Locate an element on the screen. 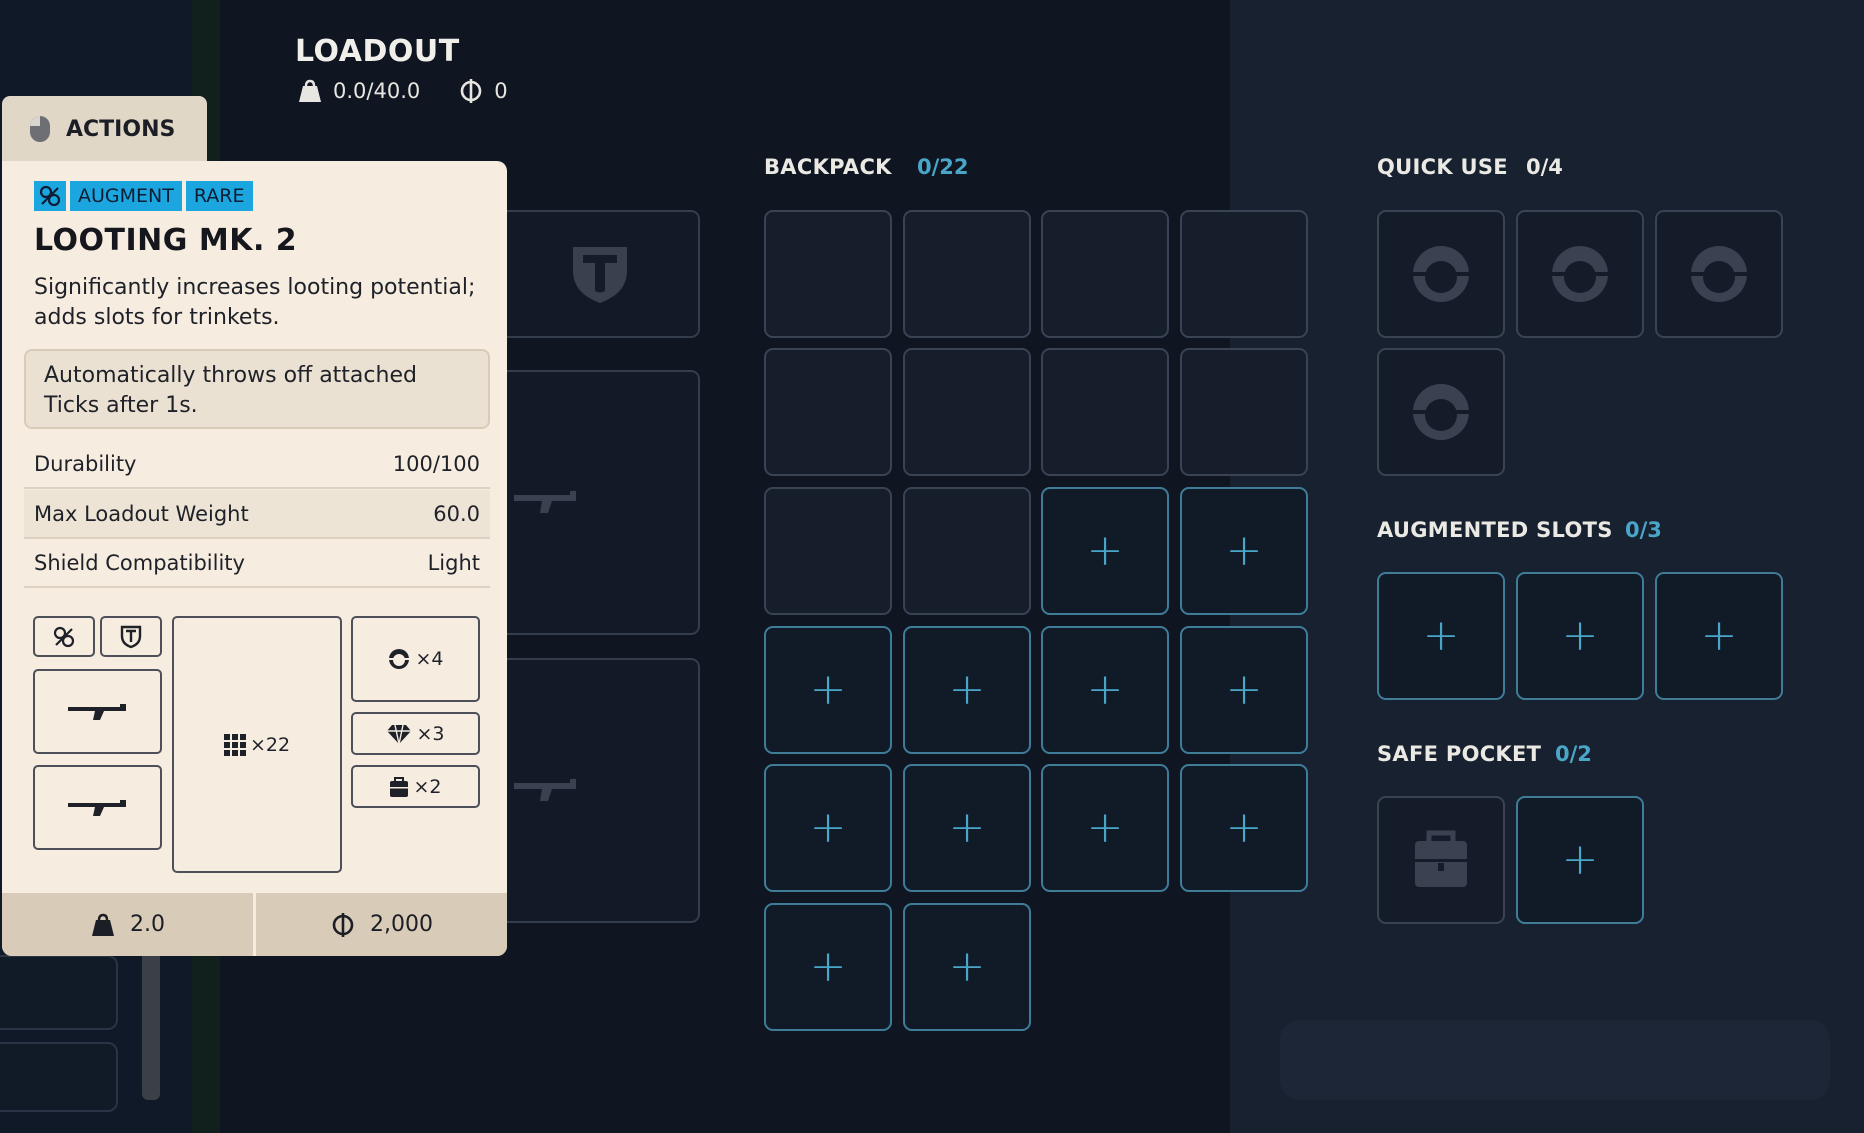 This screenshot has width=1864, height=1133. safe-pocket-slot is located at coordinates (1441, 860).